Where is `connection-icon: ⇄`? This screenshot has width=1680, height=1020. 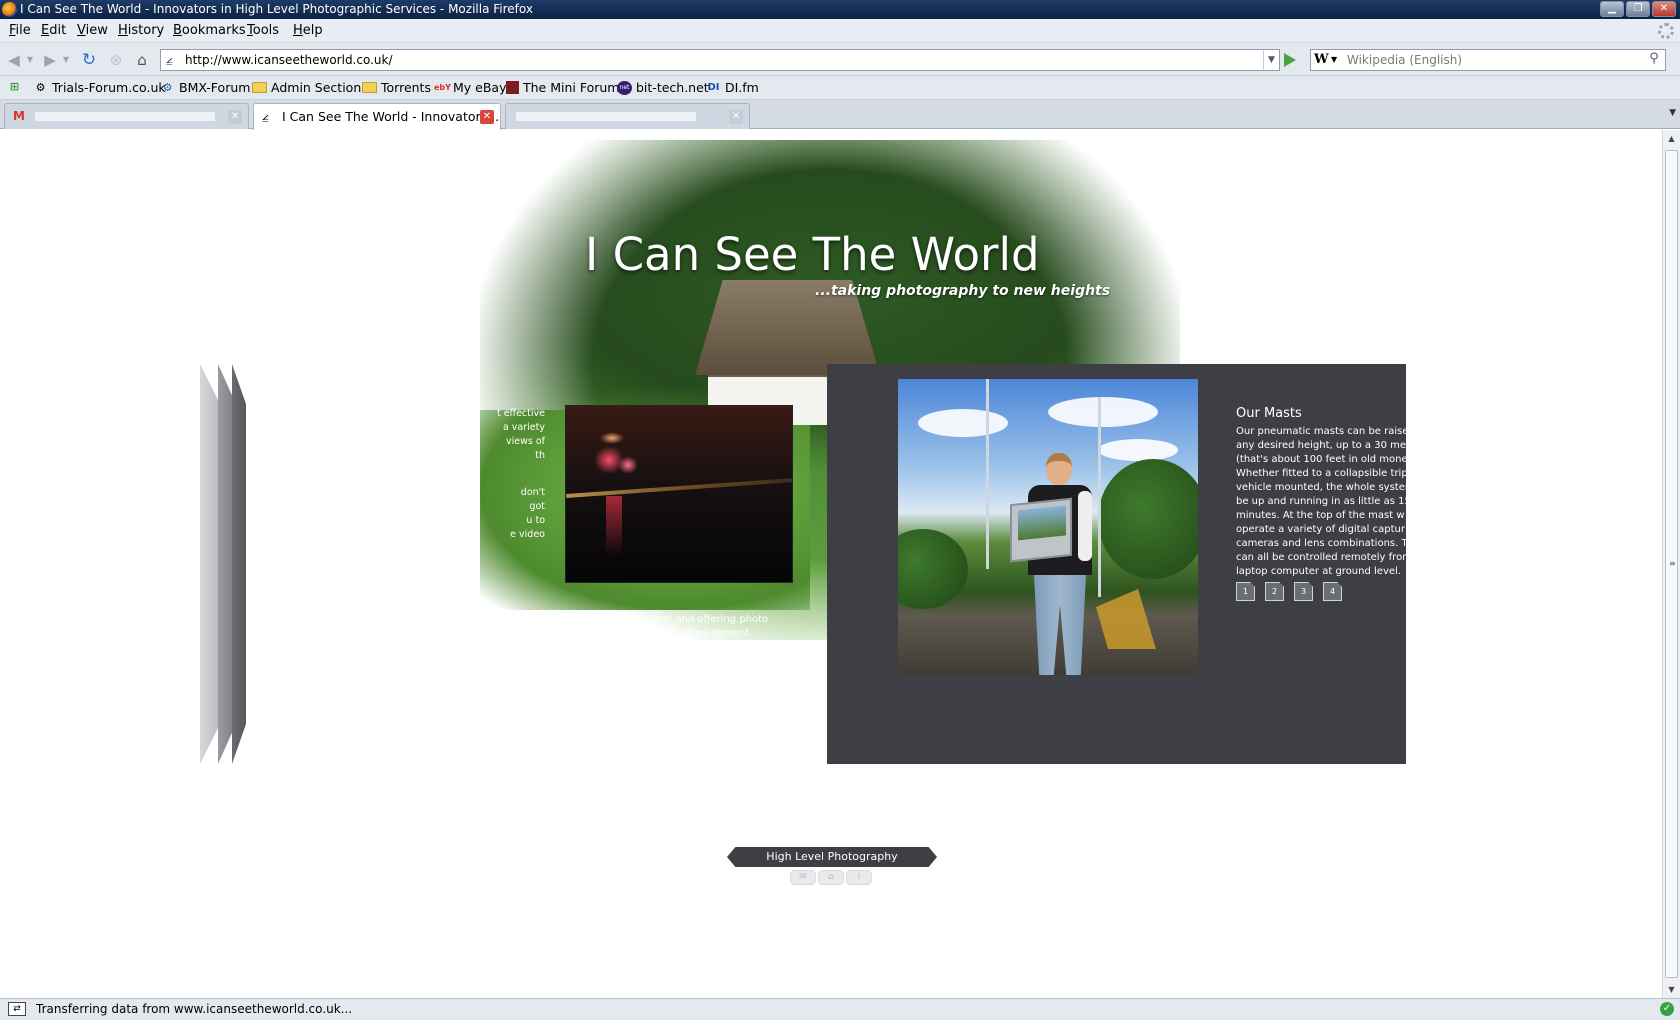
connection-icon: ⇄ is located at coordinates (17, 1009).